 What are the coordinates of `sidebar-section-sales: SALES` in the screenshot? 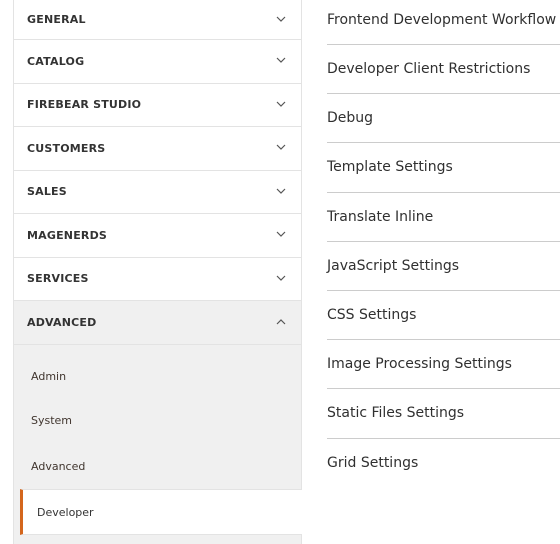 It's located at (157, 192).